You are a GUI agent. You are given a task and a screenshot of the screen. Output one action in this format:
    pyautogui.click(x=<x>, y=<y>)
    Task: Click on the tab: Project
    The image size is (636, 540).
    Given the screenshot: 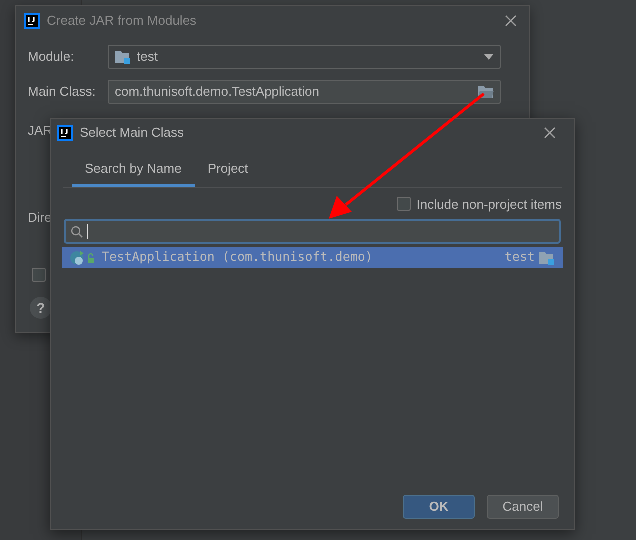 What is the action you would take?
    pyautogui.click(x=228, y=171)
    